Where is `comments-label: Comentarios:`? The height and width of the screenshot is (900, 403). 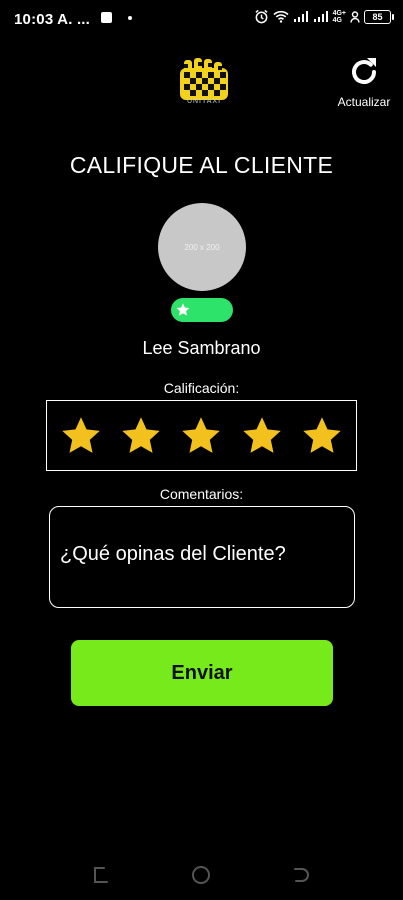
comments-label: Comentarios: is located at coordinates (201, 494).